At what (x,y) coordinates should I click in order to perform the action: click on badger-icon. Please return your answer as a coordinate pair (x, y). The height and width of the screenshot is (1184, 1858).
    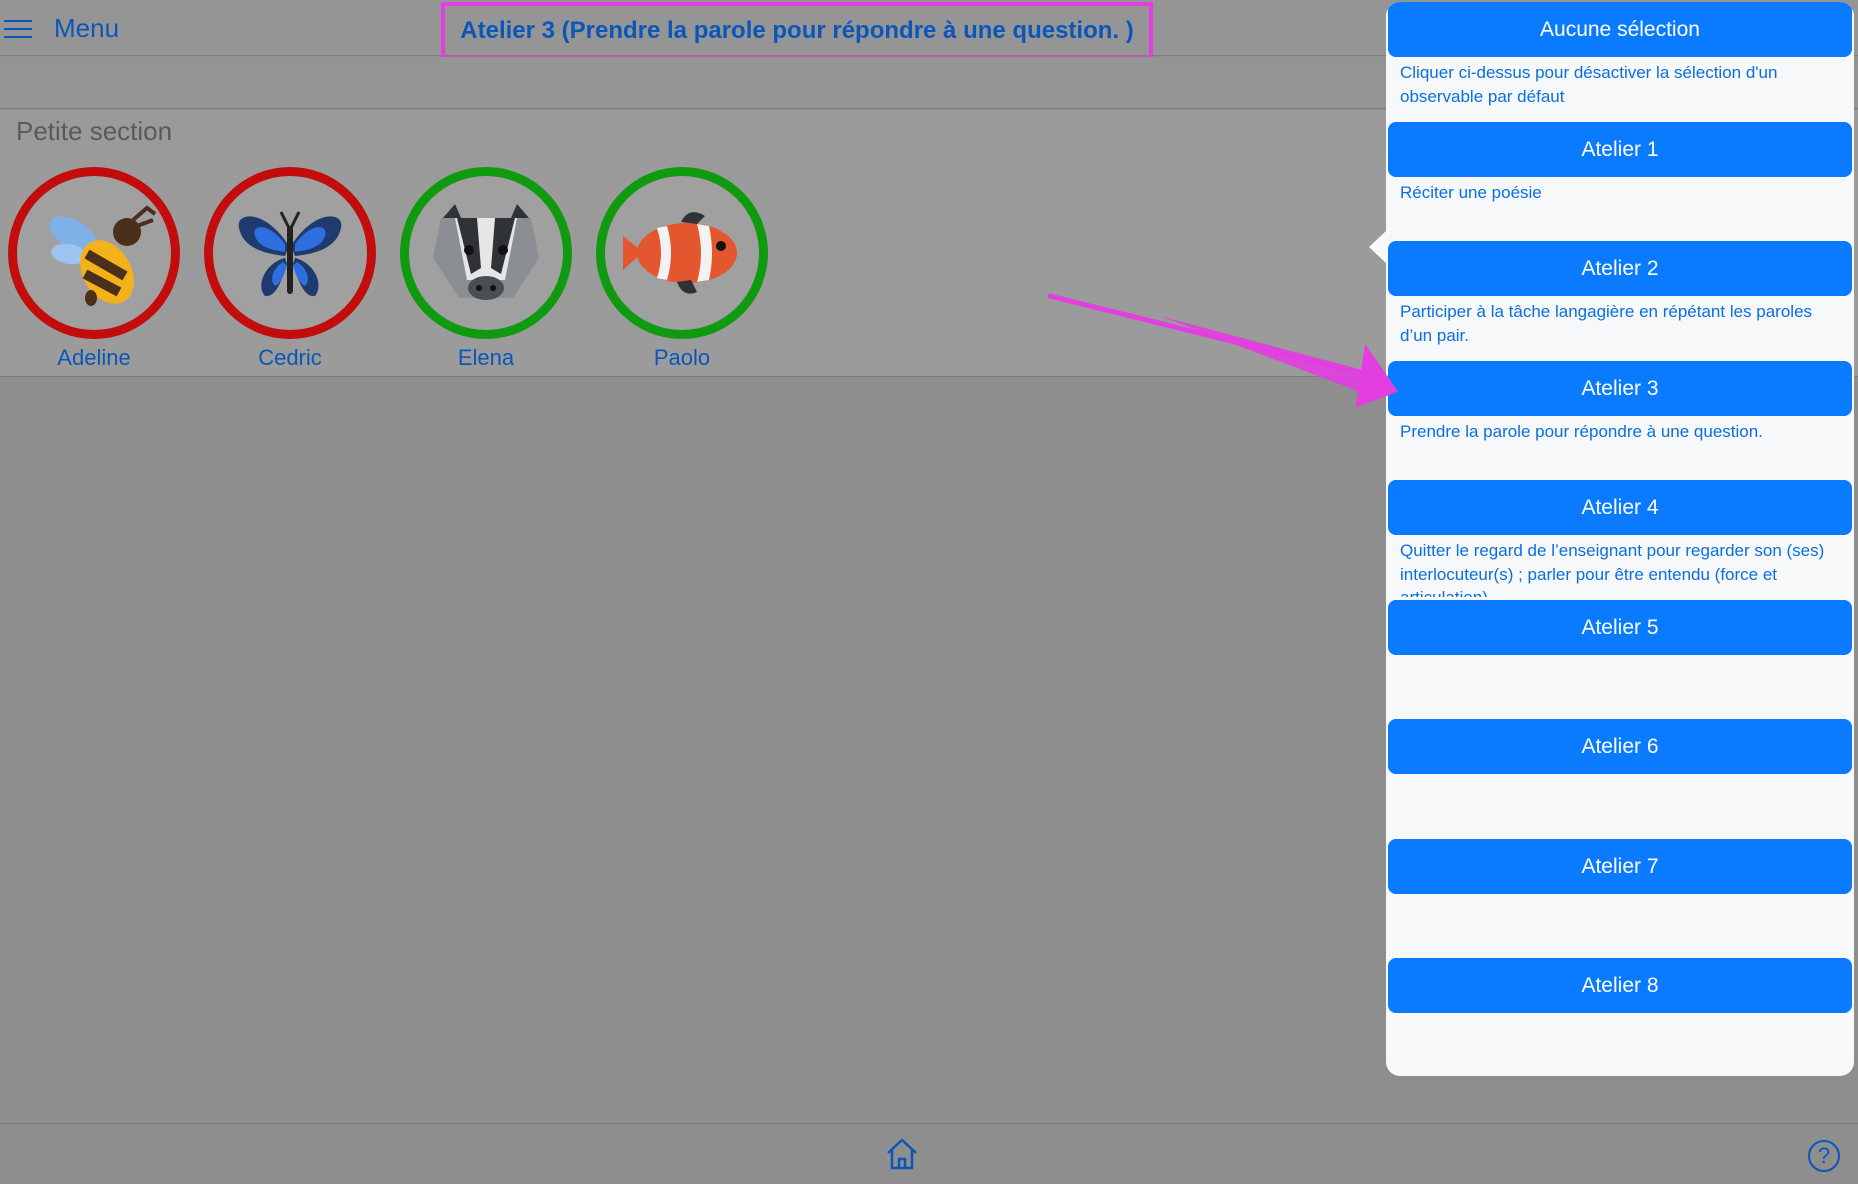
    Looking at the image, I should click on (486, 252).